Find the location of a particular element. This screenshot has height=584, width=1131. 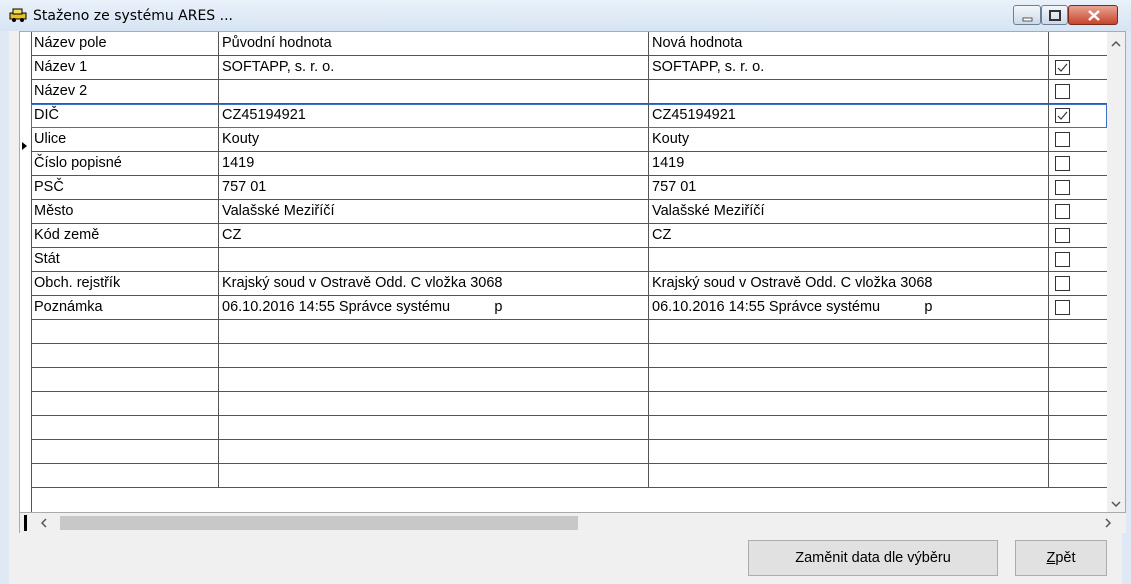

original-value-cell: Valašské Meziříčí is located at coordinates (434, 211).